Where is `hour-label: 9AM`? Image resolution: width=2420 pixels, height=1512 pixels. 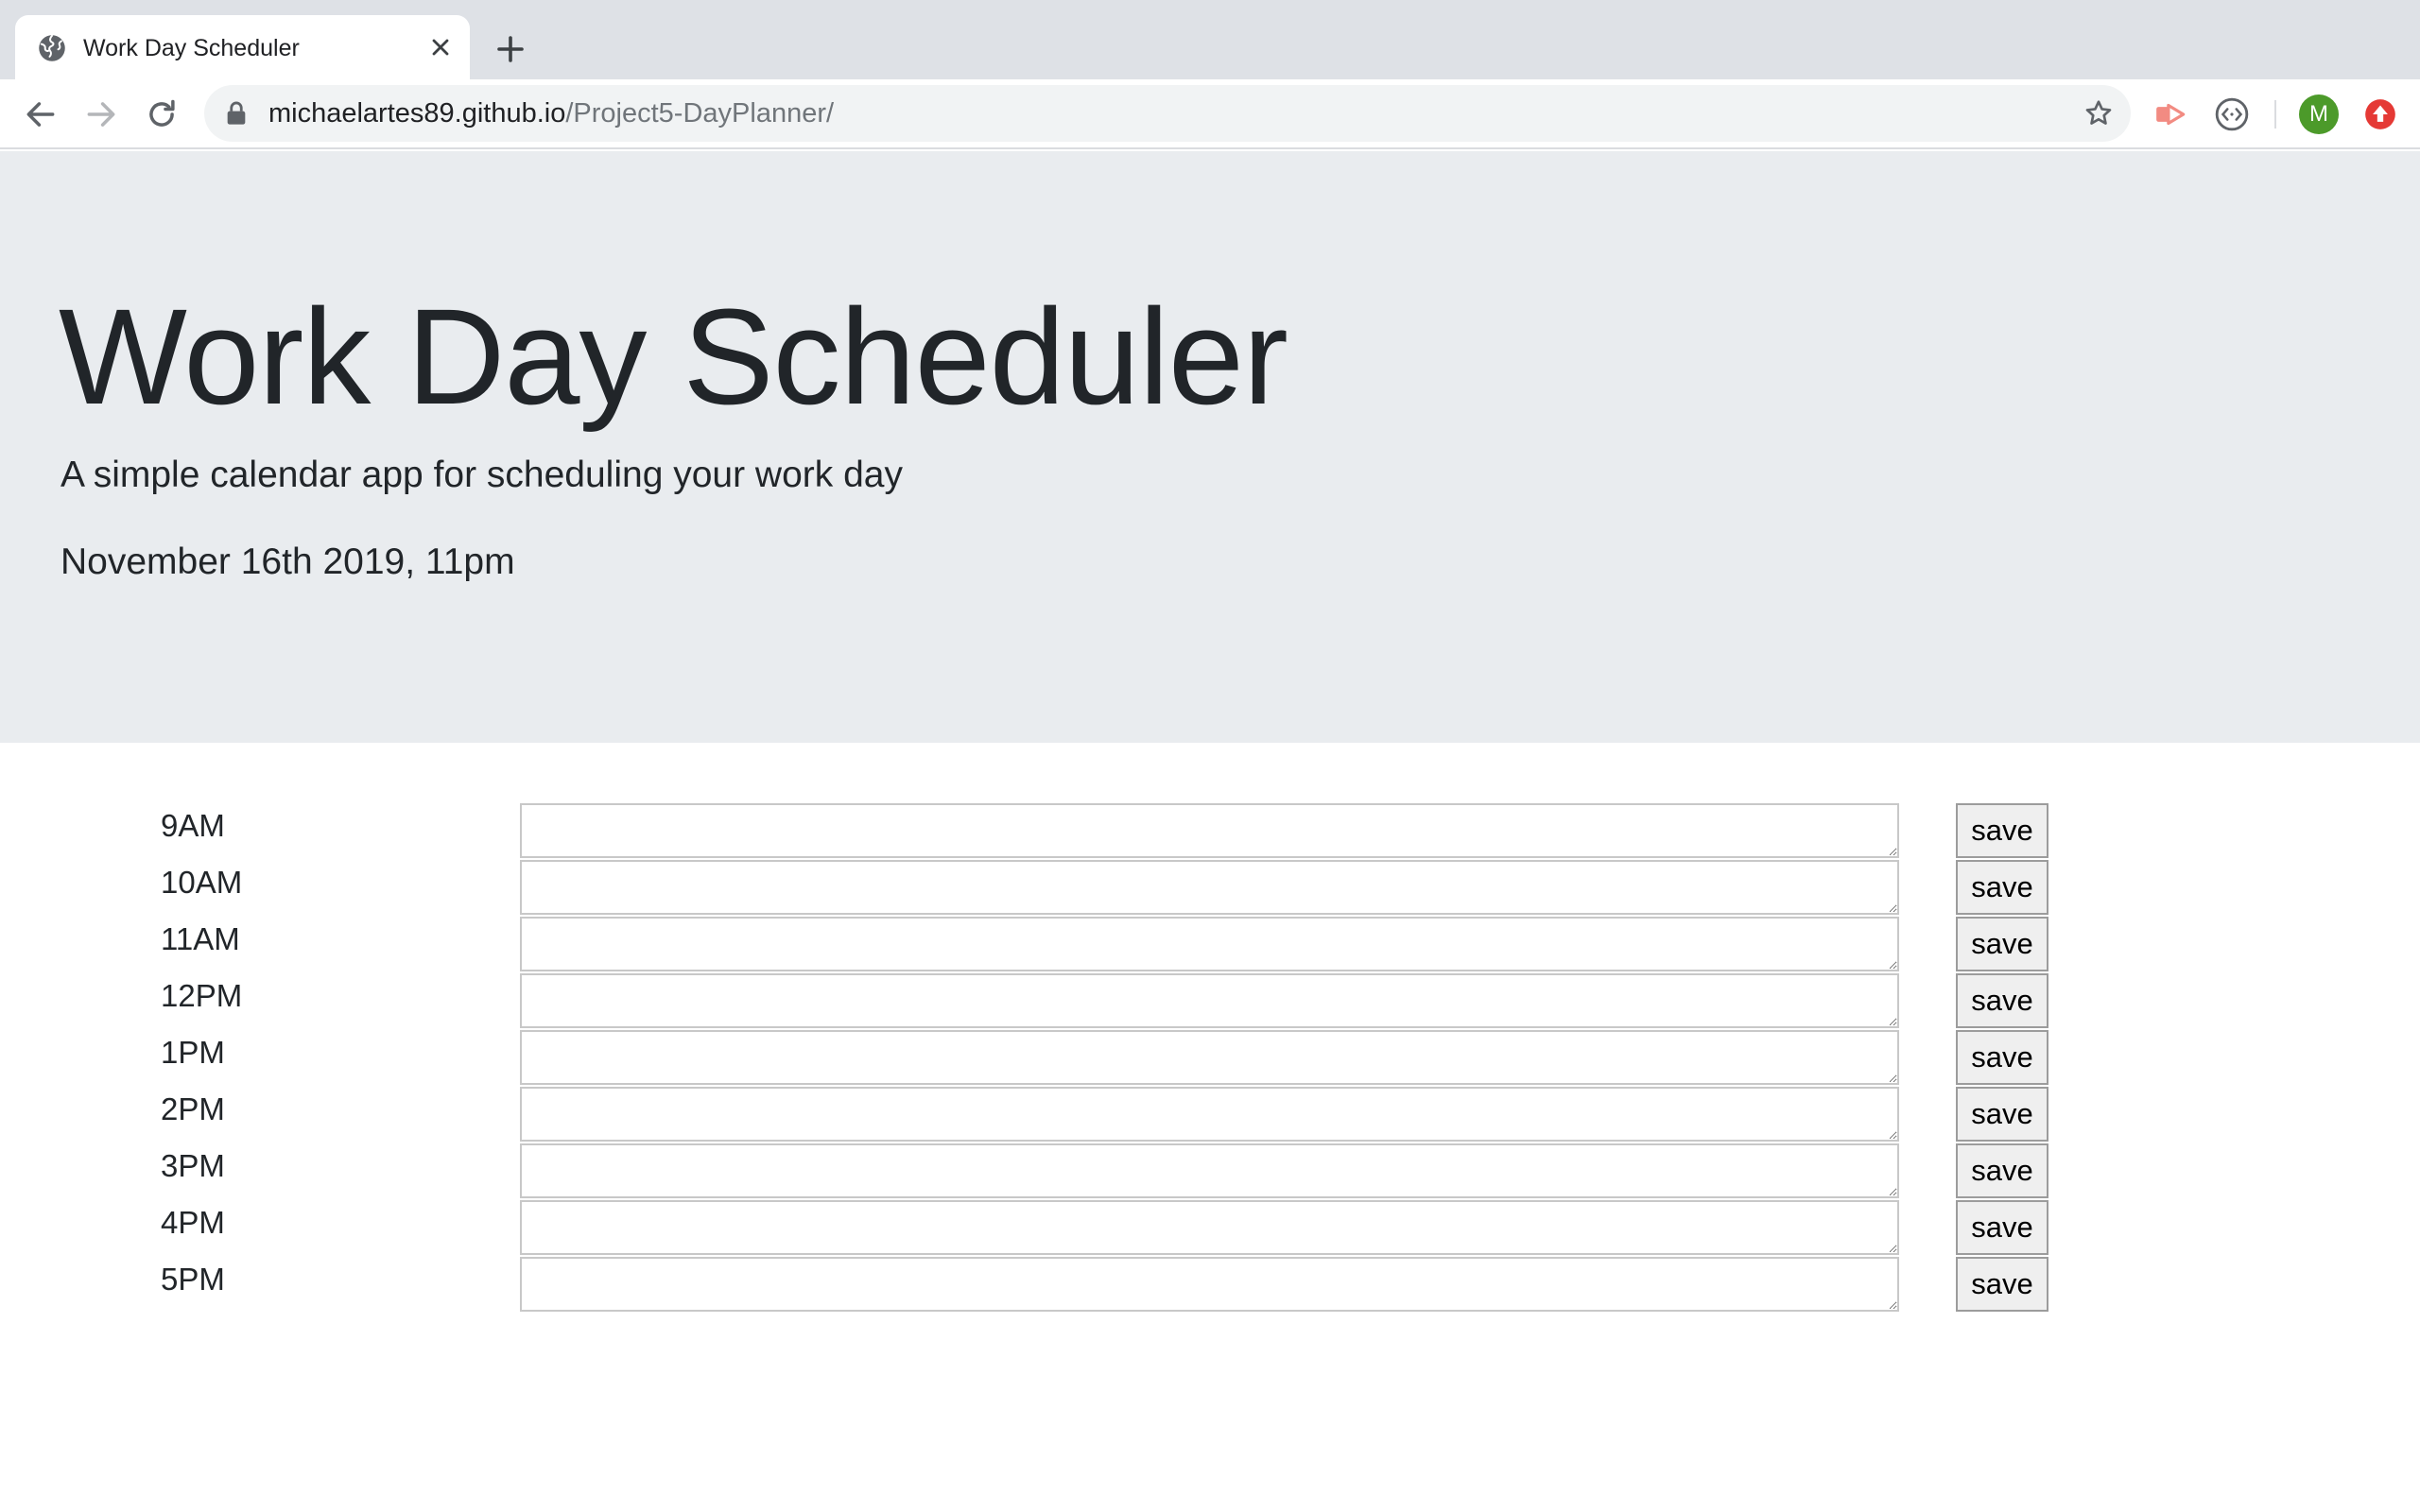
hour-label: 9AM is located at coordinates (193, 825).